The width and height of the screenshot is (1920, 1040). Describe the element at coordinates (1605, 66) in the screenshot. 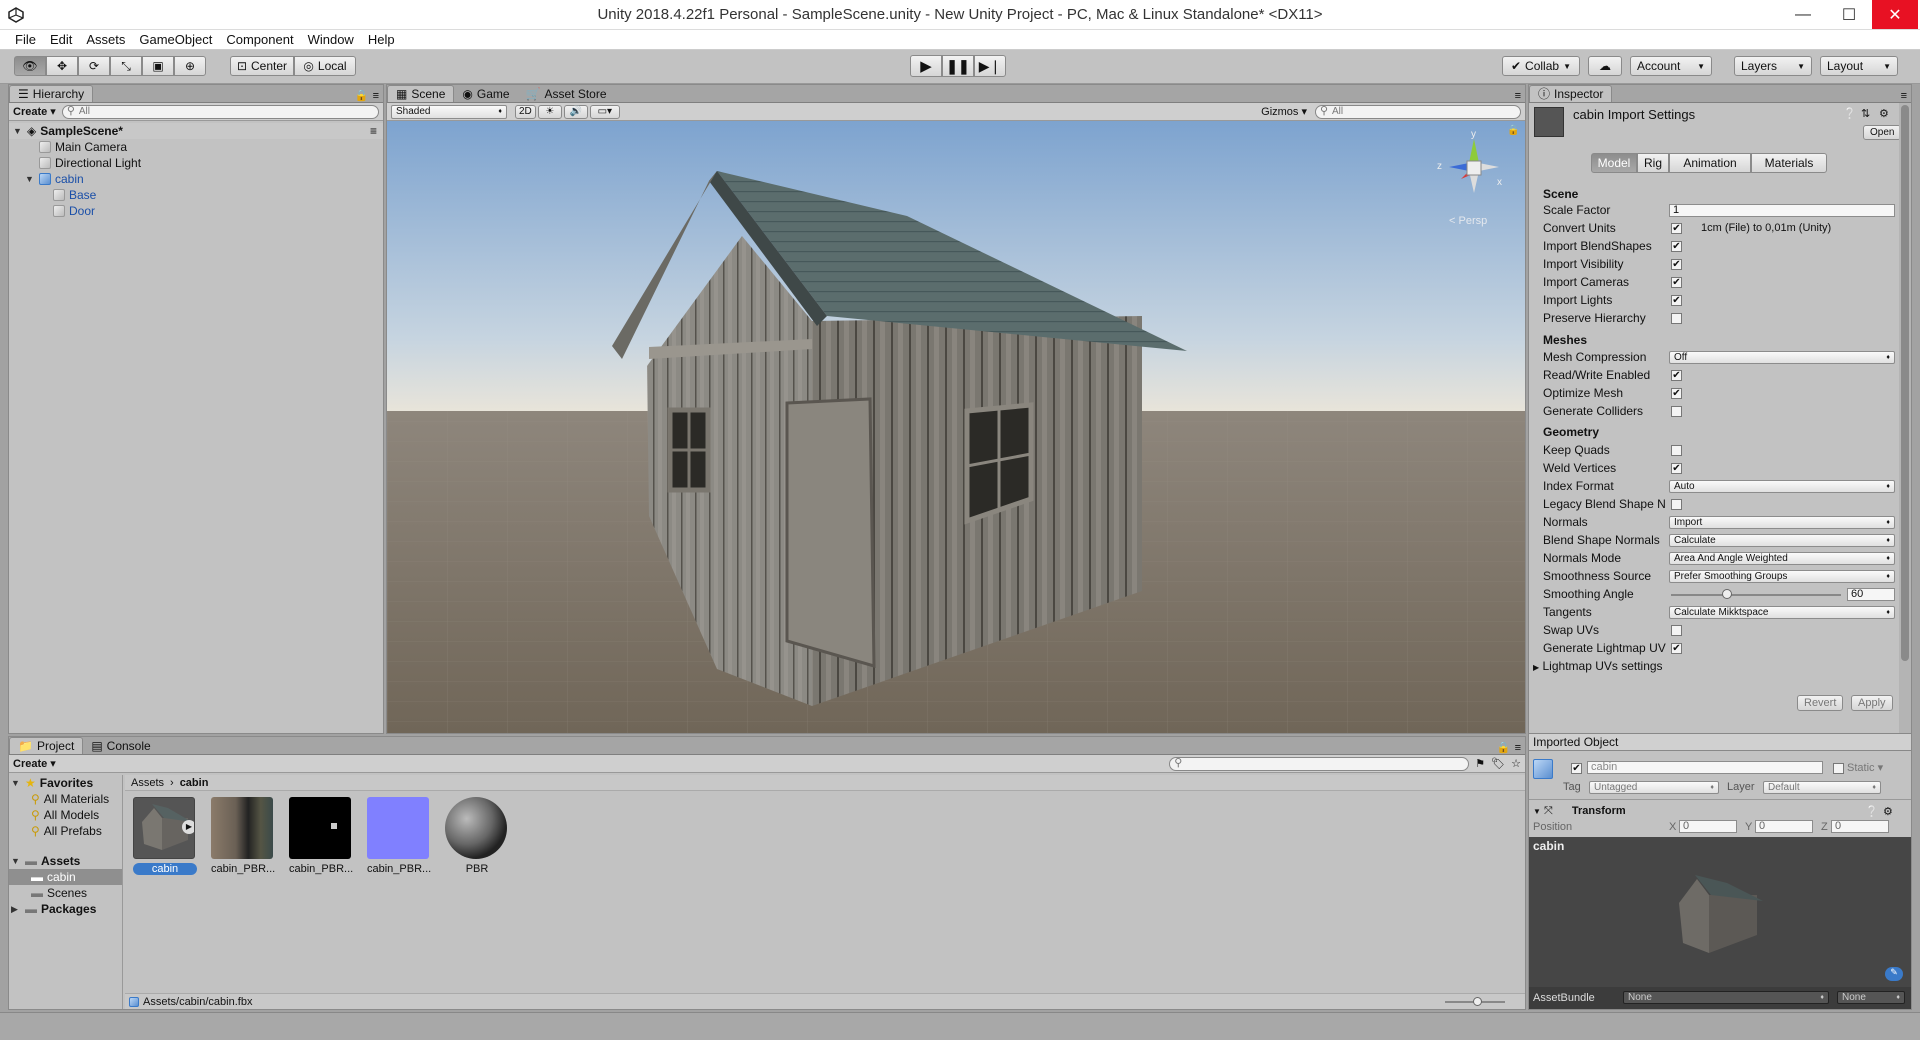

I see `cloud-button: ☁` at that location.